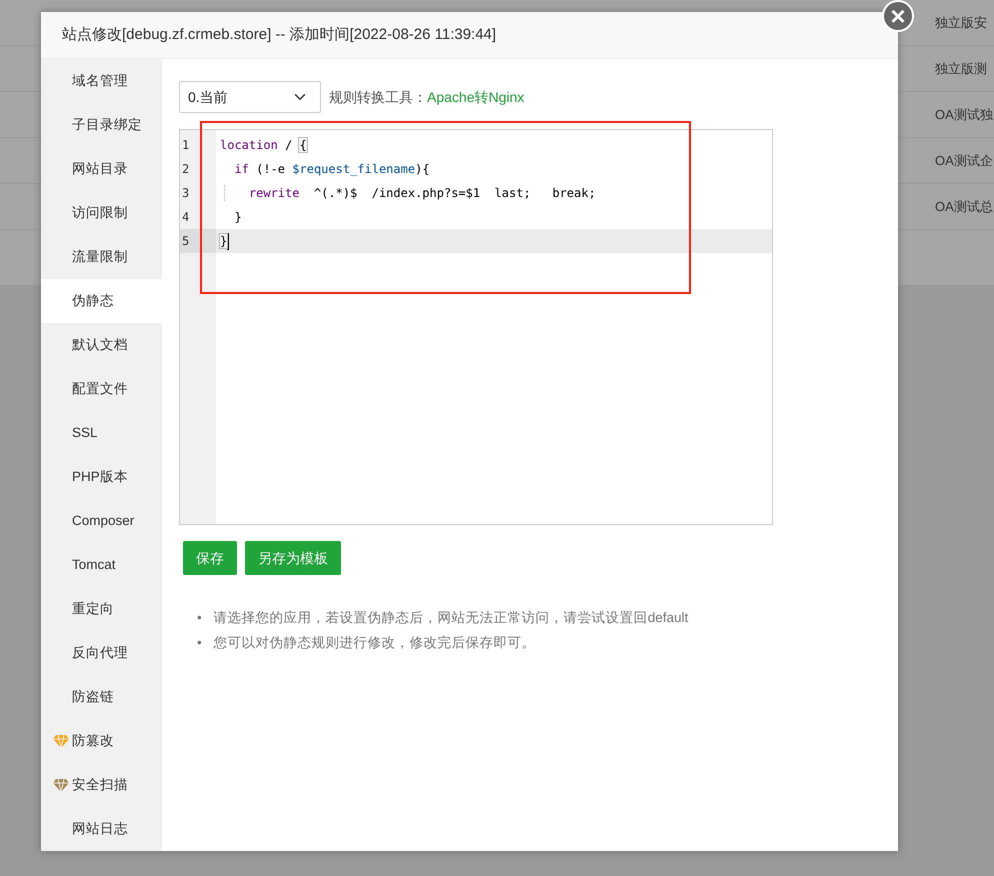 This screenshot has height=876, width=994. Describe the element at coordinates (101, 213) in the screenshot. I see `sidebar-item: 访问限制` at that location.